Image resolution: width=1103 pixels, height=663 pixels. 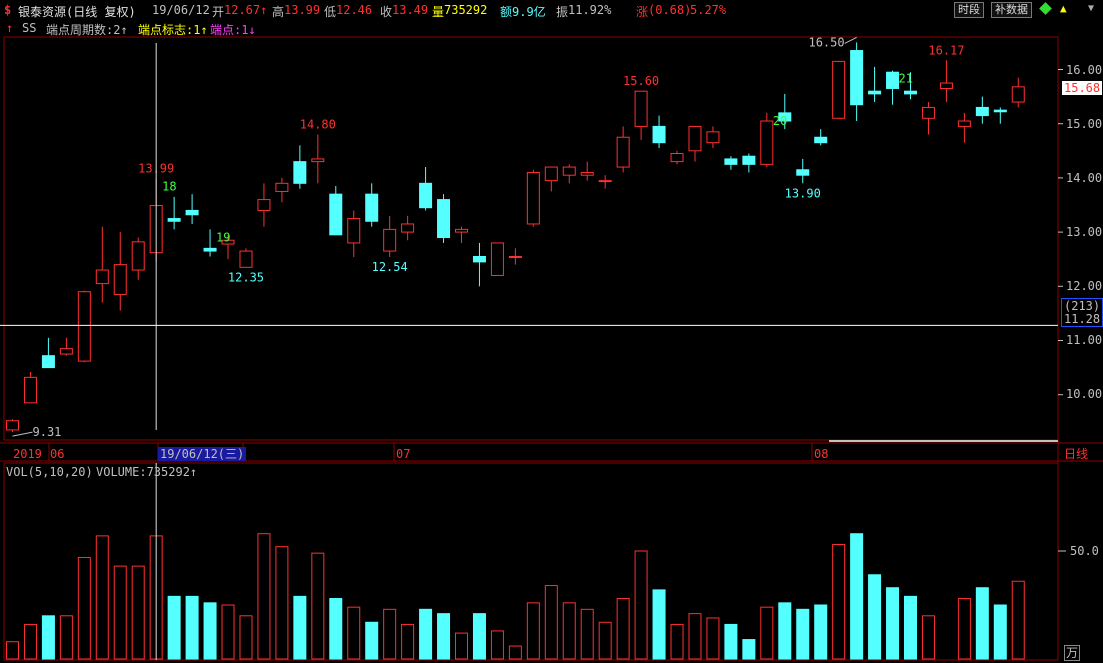 What do you see at coordinates (803, 193) in the screenshot?
I see `price-annotation-13.90: 13.90` at bounding box center [803, 193].